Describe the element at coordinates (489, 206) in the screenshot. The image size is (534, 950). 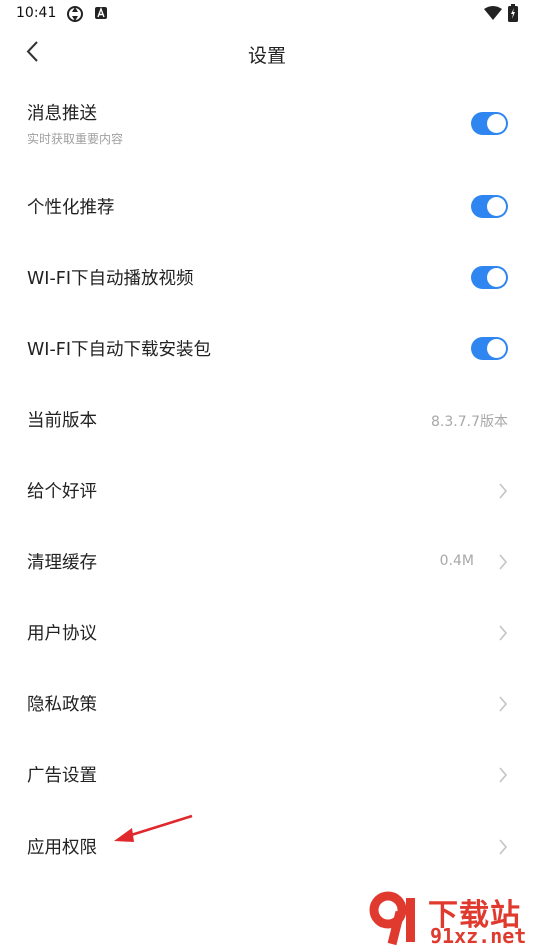
I see `personalized-toggle` at that location.